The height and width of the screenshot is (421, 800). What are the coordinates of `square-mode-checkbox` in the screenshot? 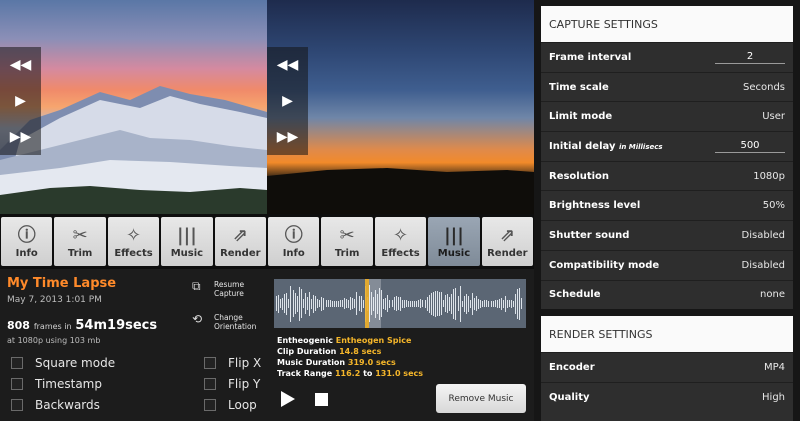 It's located at (17, 363).